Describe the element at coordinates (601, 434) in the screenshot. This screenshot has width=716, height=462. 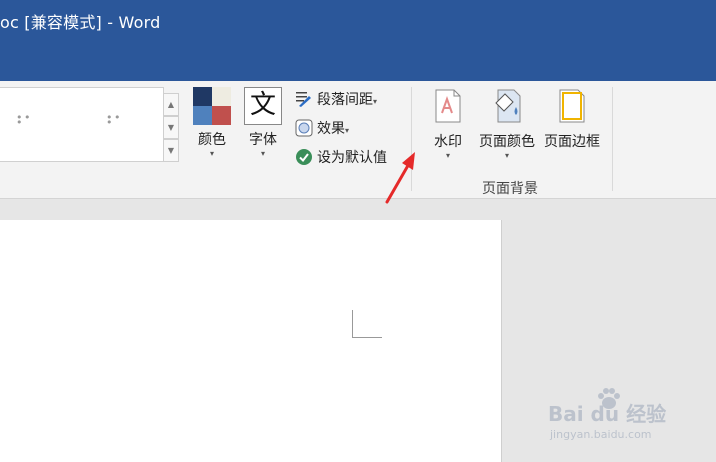
I see `watermark-url: jingyan.baidu.com` at that location.